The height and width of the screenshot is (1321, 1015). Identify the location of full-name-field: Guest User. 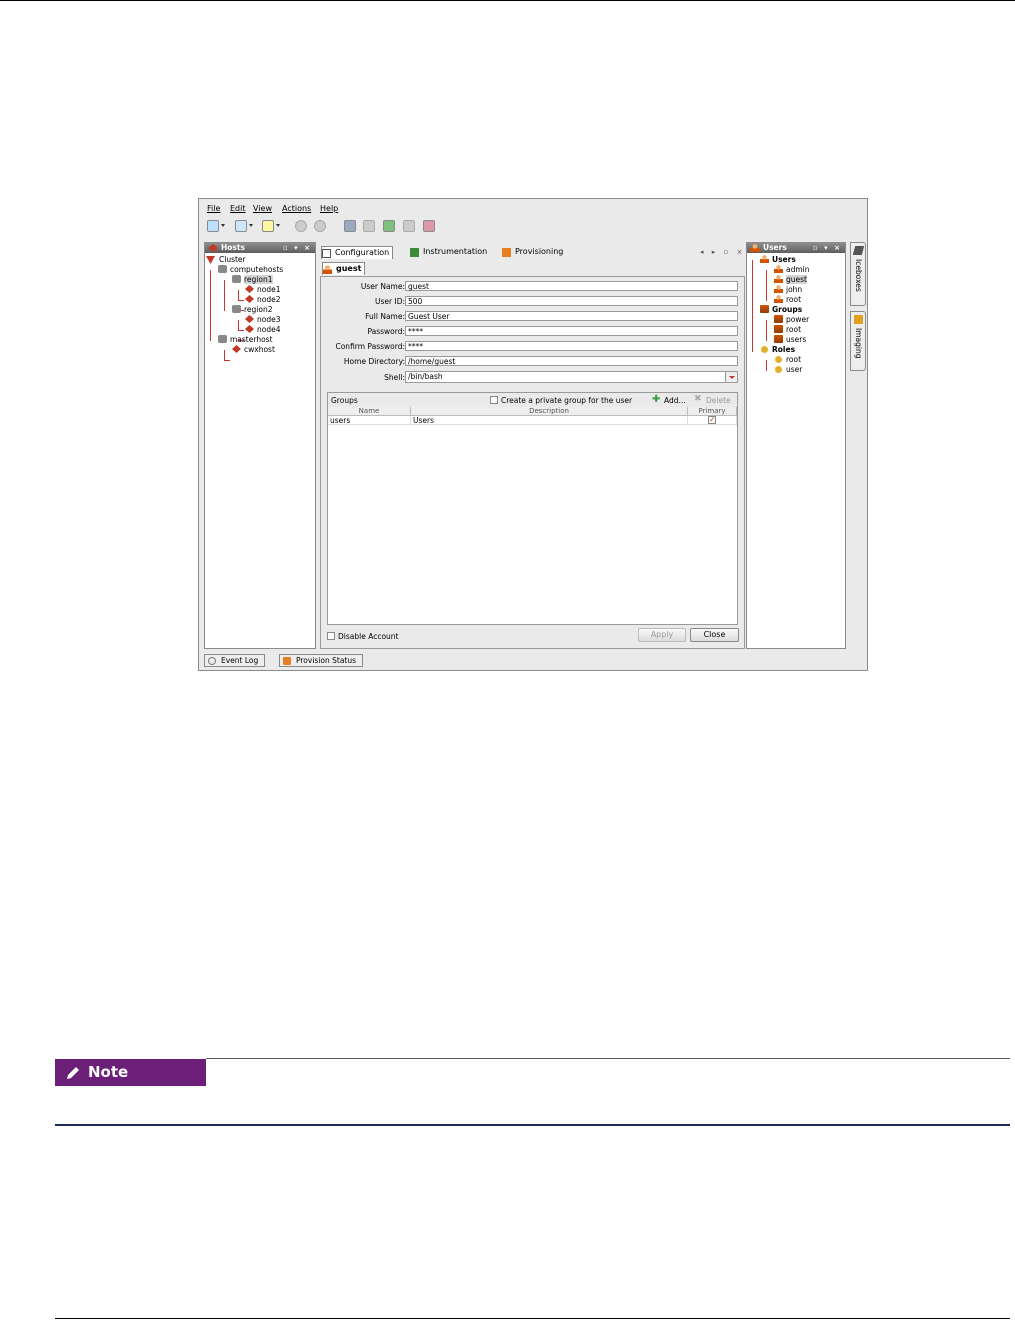
(571, 316).